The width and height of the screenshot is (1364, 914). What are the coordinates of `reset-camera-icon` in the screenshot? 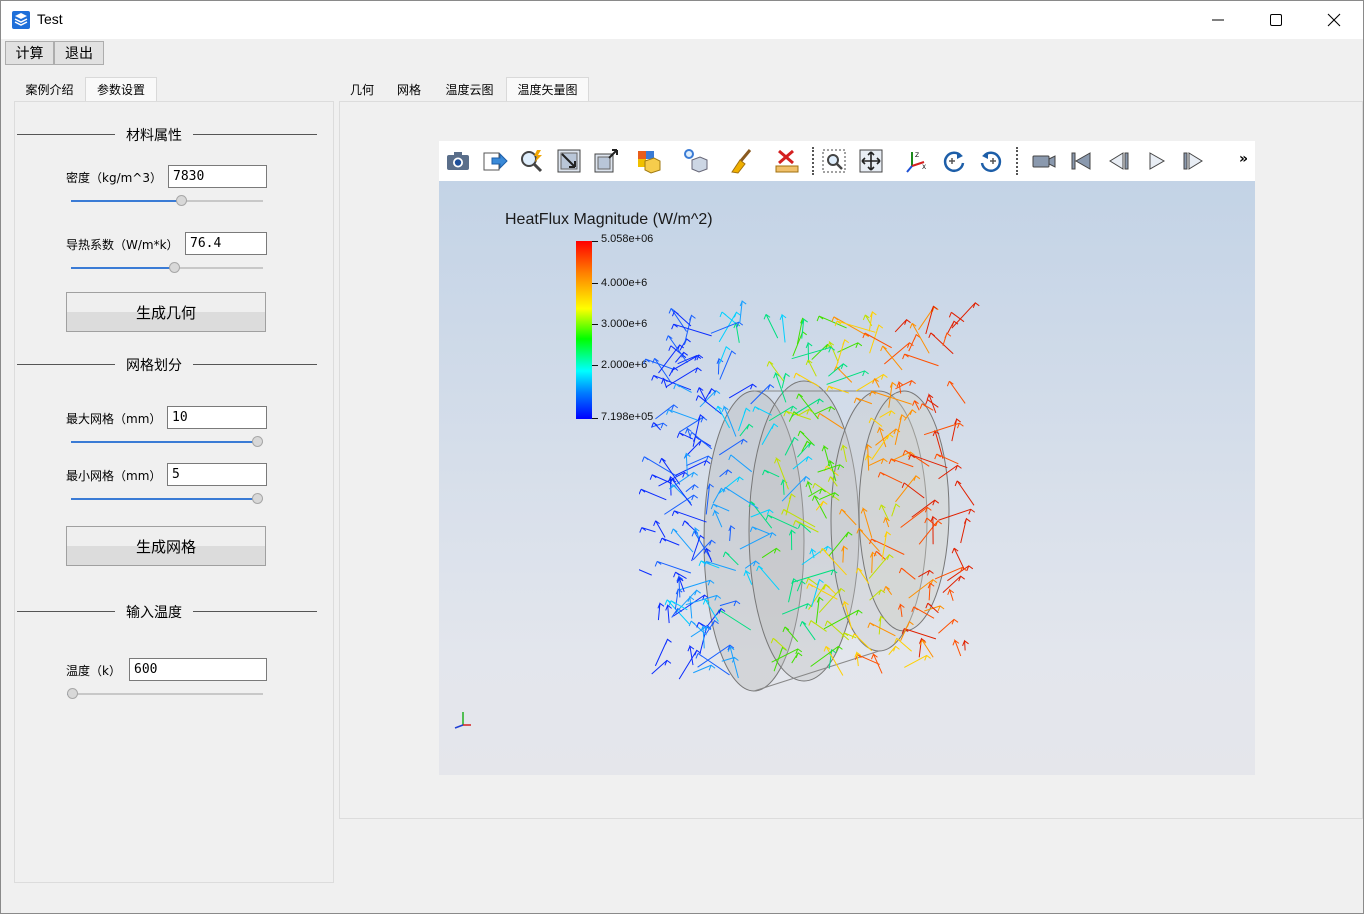 It's located at (569, 161).